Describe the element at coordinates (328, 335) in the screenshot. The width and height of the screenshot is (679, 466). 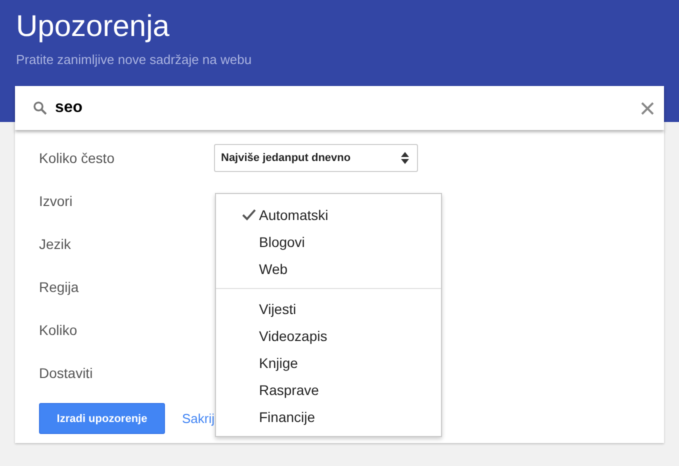
I see `dropdown-option: Videozapis` at that location.